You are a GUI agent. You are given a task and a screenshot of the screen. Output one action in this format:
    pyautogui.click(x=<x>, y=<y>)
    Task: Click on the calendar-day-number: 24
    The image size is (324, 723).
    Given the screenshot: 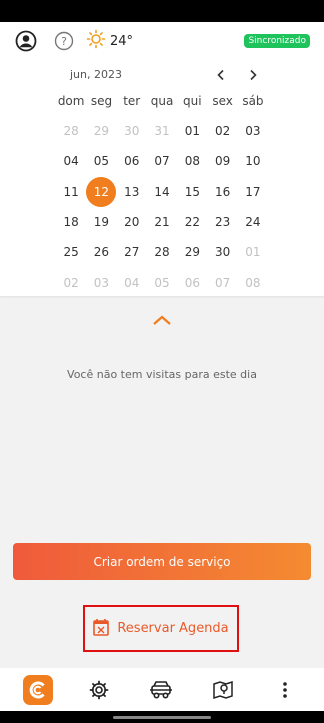 What is the action you would take?
    pyautogui.click(x=253, y=222)
    